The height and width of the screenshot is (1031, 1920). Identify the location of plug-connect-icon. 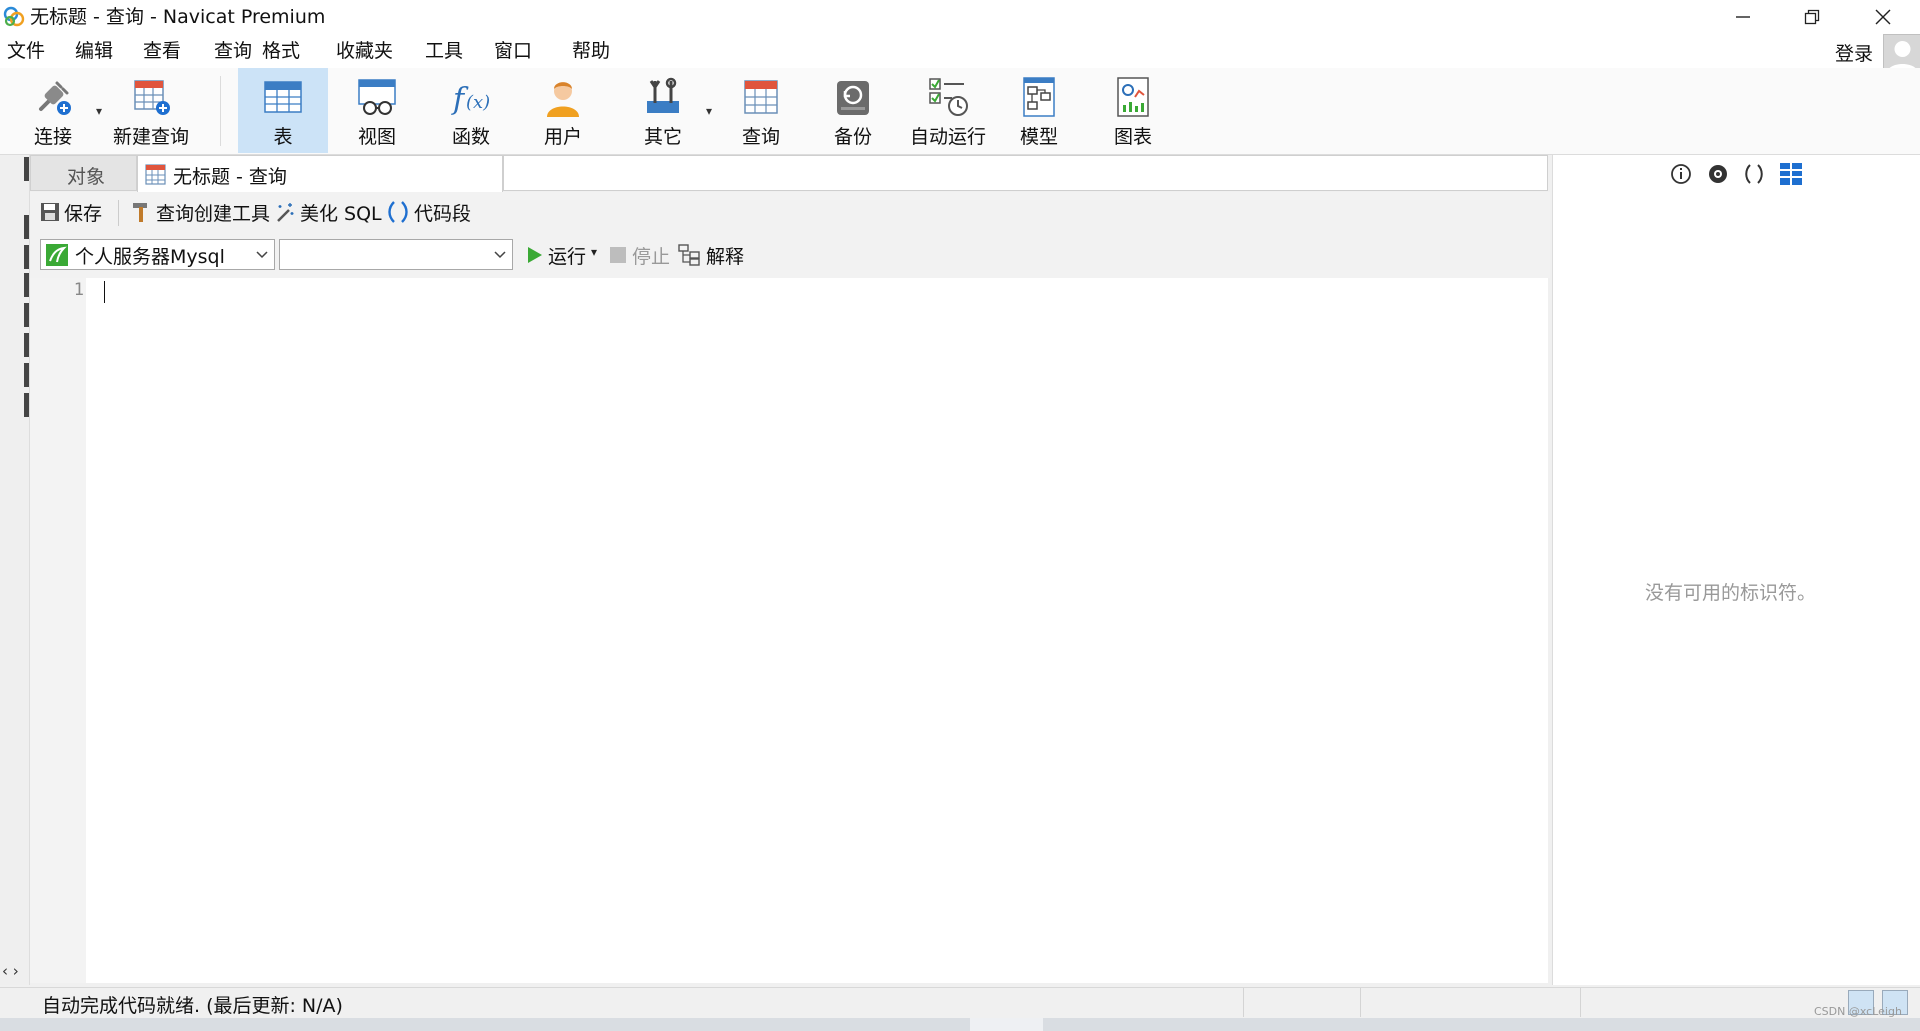
(55, 98).